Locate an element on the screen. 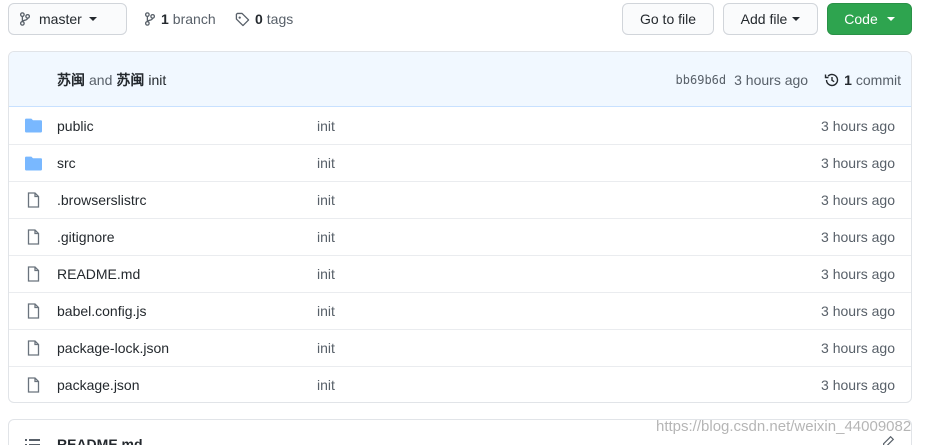  file-row: src init 3 hours ago is located at coordinates (460, 162).